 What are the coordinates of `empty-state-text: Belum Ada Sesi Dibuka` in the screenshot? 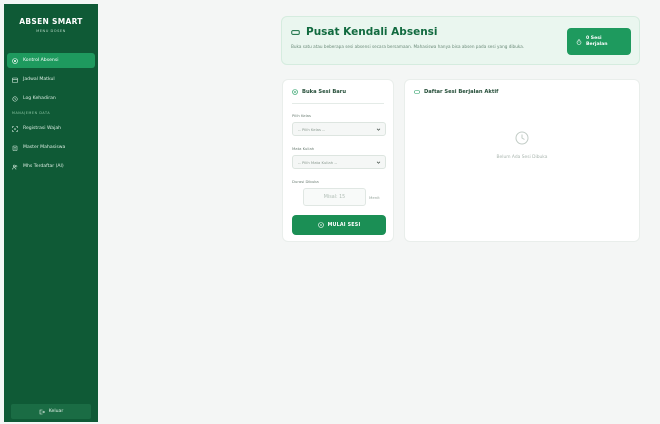 It's located at (522, 157).